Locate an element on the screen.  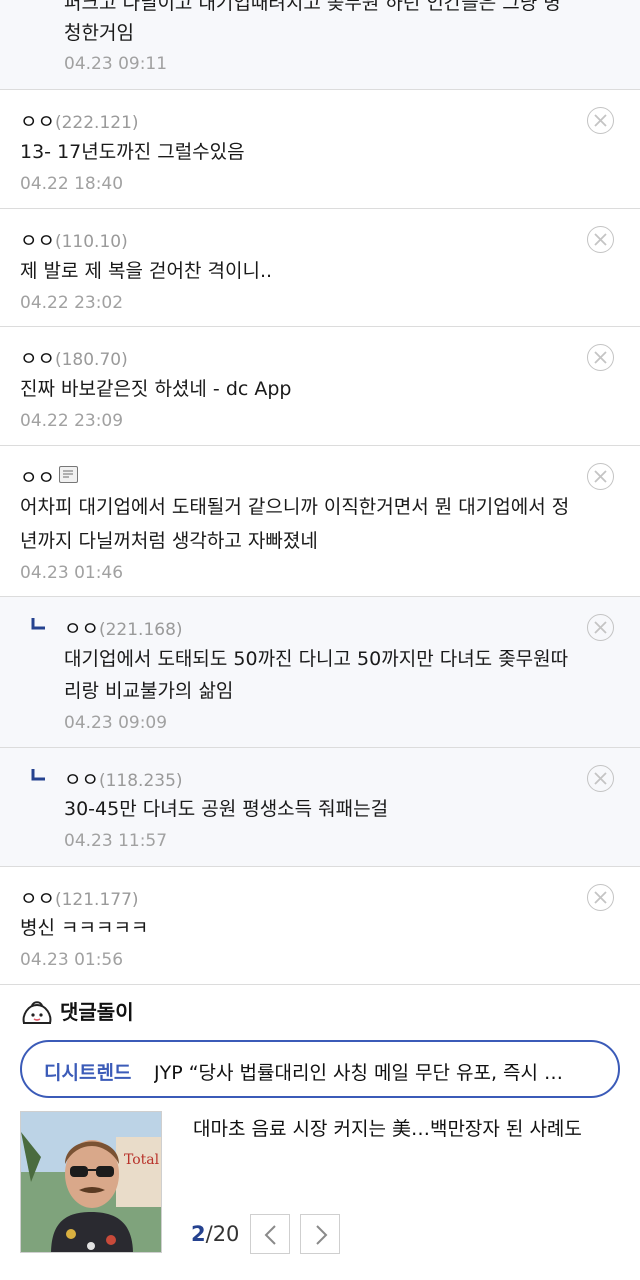
comment-head: ㅇㅇ(118.235) is located at coordinates (123, 778).